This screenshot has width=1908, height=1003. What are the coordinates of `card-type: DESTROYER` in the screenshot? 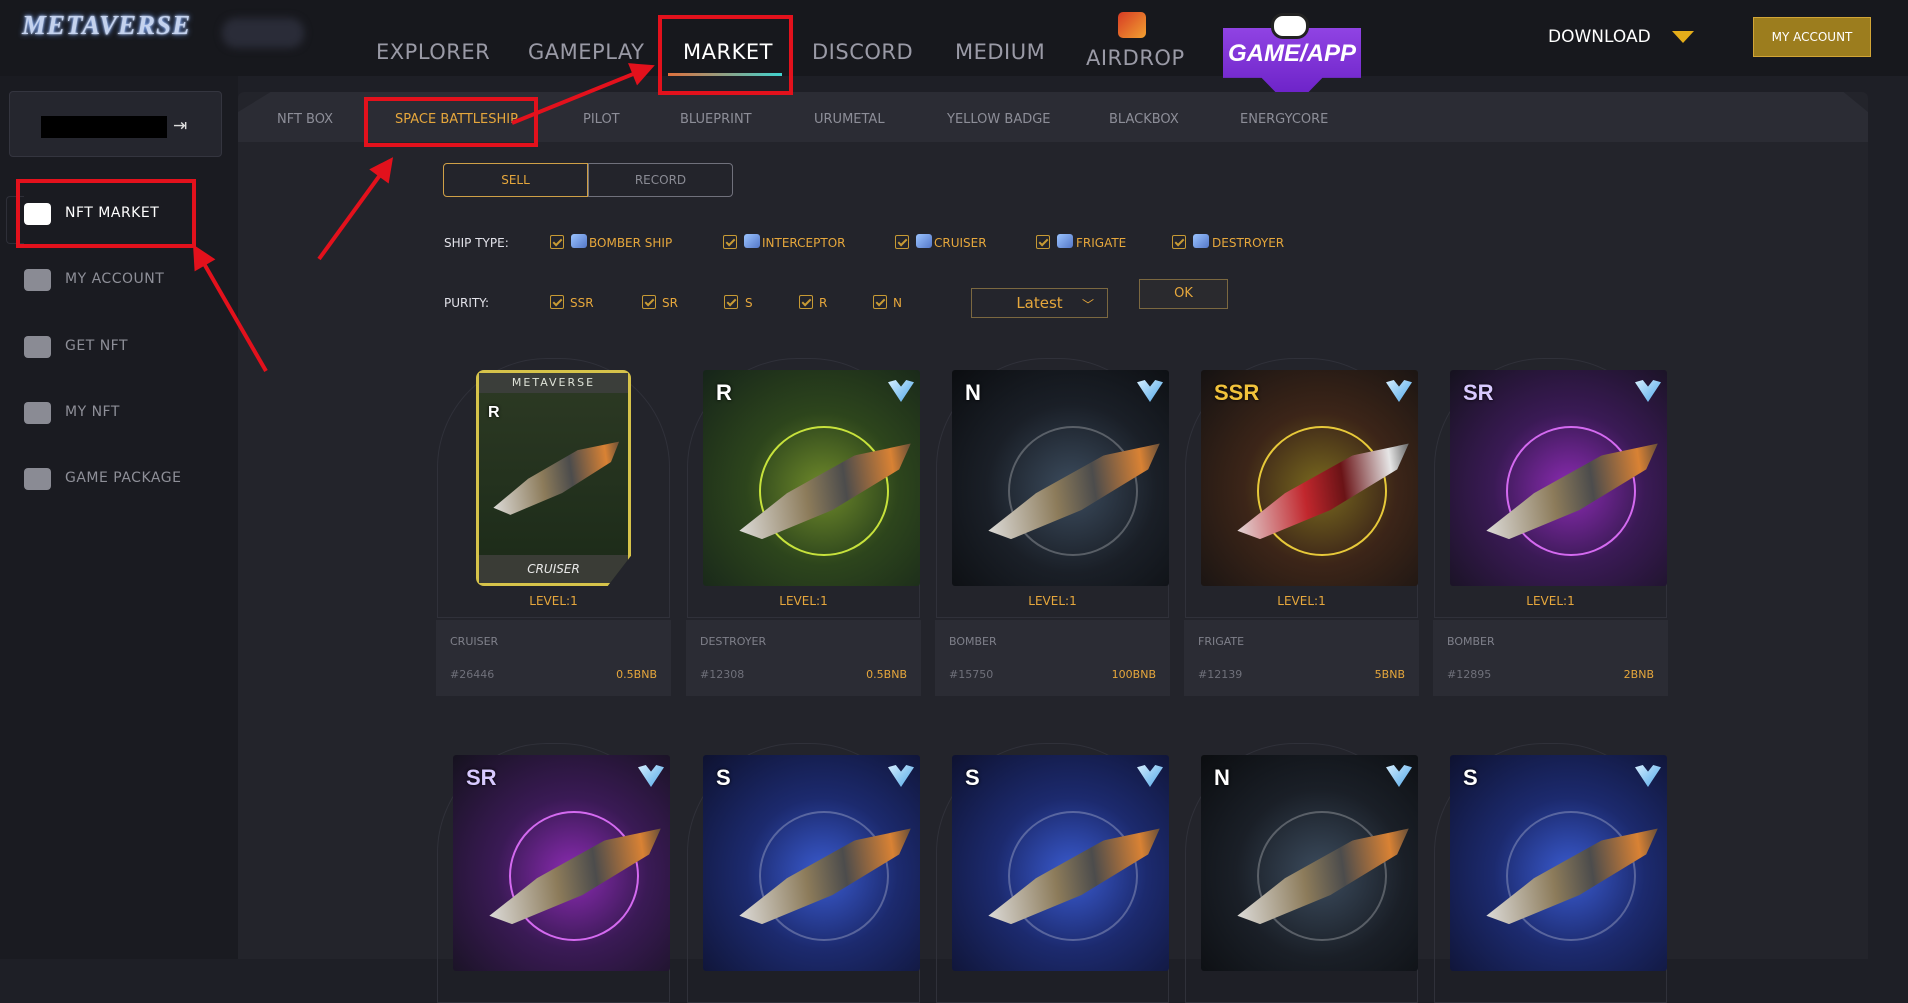 It's located at (733, 641).